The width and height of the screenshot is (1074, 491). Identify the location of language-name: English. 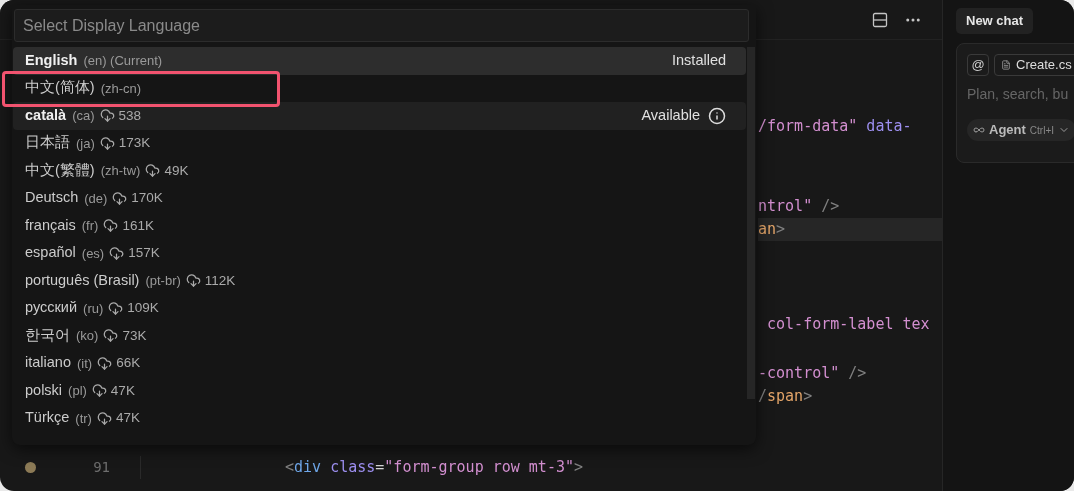
(51, 60).